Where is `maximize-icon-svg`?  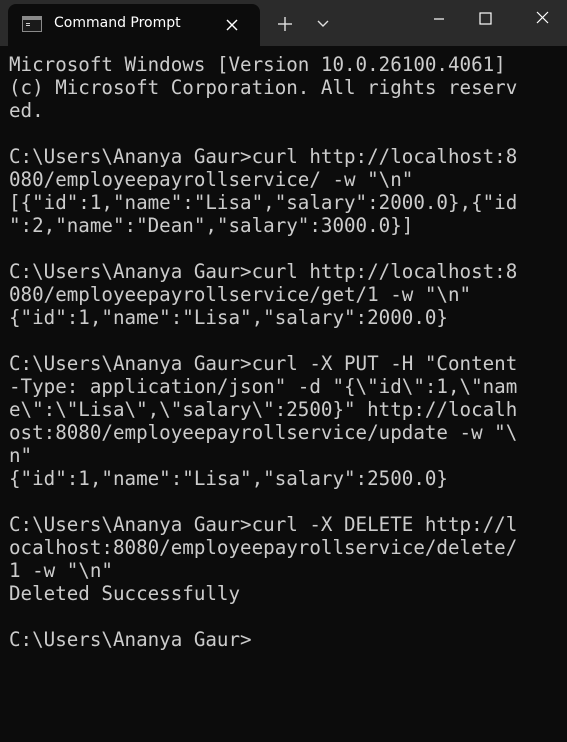 maximize-icon-svg is located at coordinates (485, 18).